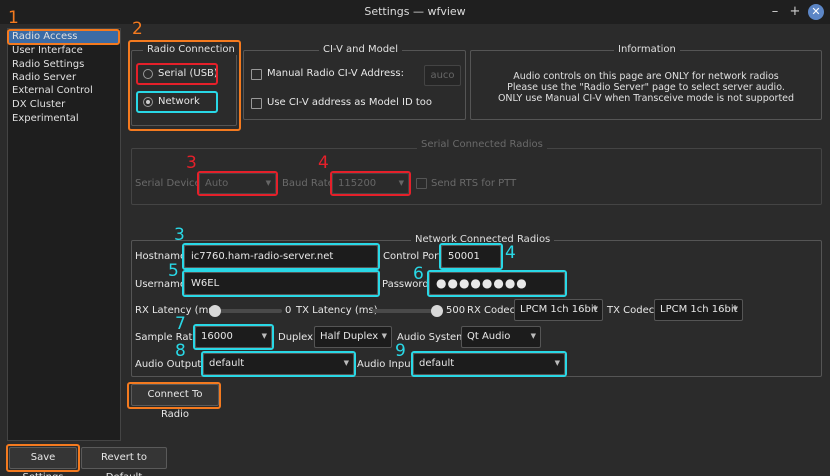 This screenshot has width=830, height=476. What do you see at coordinates (775, 12) in the screenshot?
I see `minimize-icon: –` at bounding box center [775, 12].